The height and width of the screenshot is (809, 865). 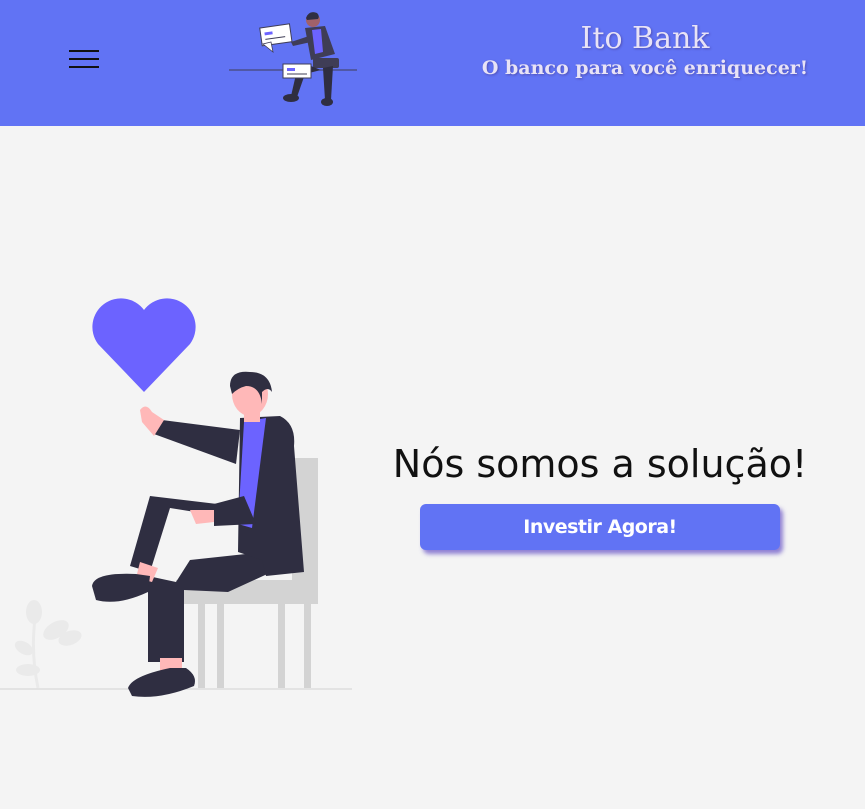 I want to click on brand: Ito Bank O banco para você enriquecer!, so click(x=645, y=50).